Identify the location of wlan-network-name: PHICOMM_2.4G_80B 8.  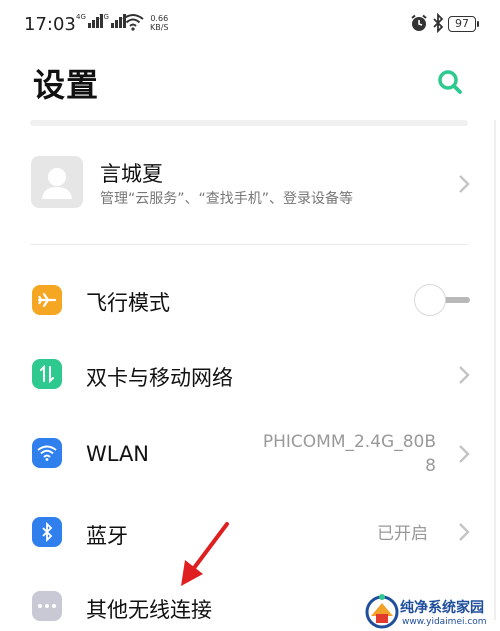
(349, 454).